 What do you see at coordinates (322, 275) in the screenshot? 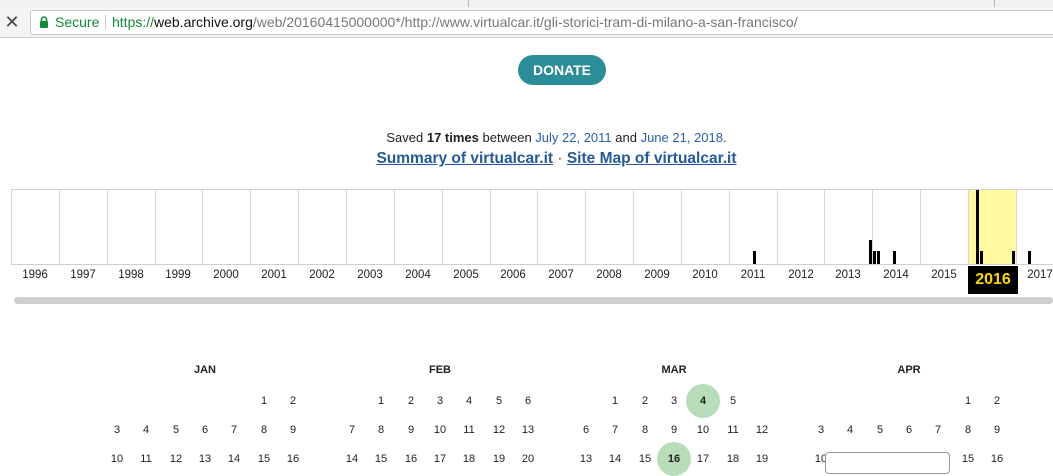
I see `year-label: 2002` at bounding box center [322, 275].